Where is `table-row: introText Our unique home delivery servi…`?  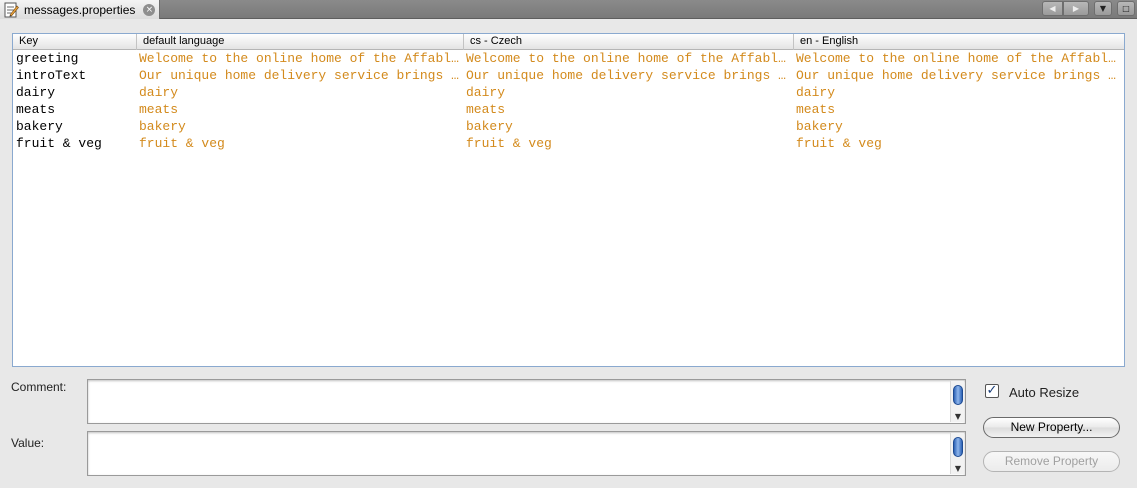 table-row: introText Our unique home delivery servi… is located at coordinates (568, 75).